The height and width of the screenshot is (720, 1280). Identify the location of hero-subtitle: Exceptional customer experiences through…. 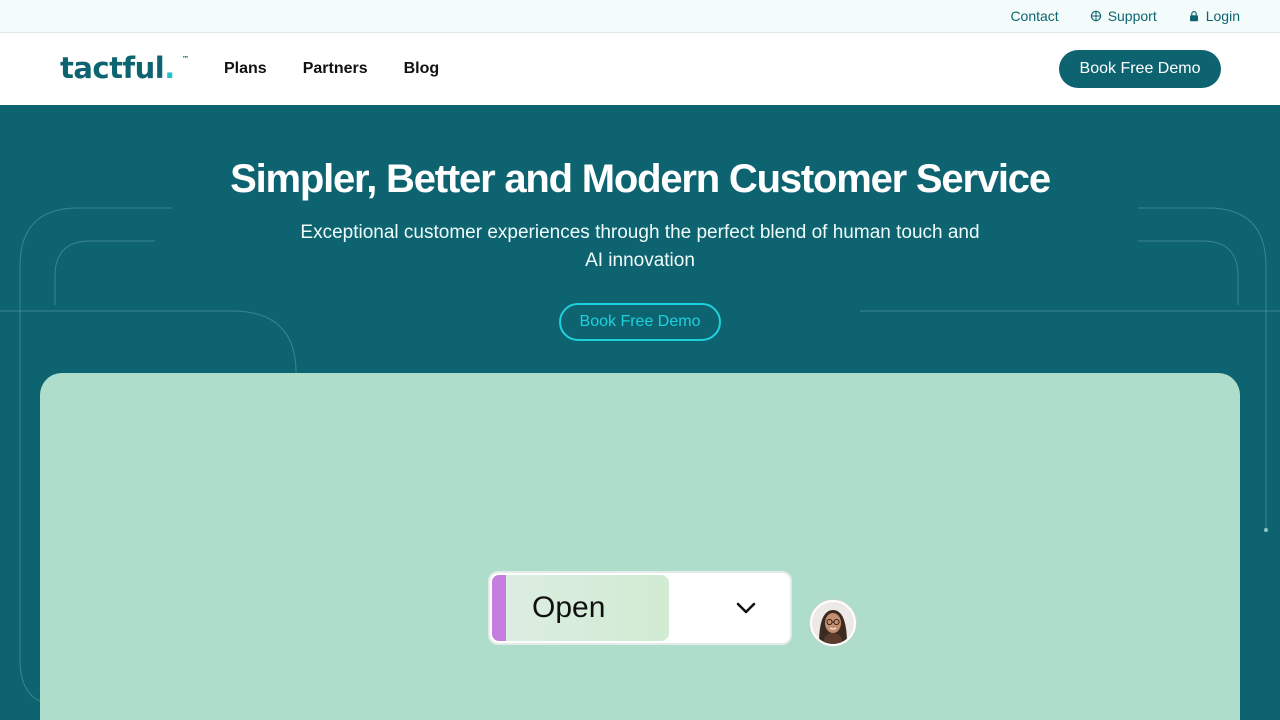
(640, 246).